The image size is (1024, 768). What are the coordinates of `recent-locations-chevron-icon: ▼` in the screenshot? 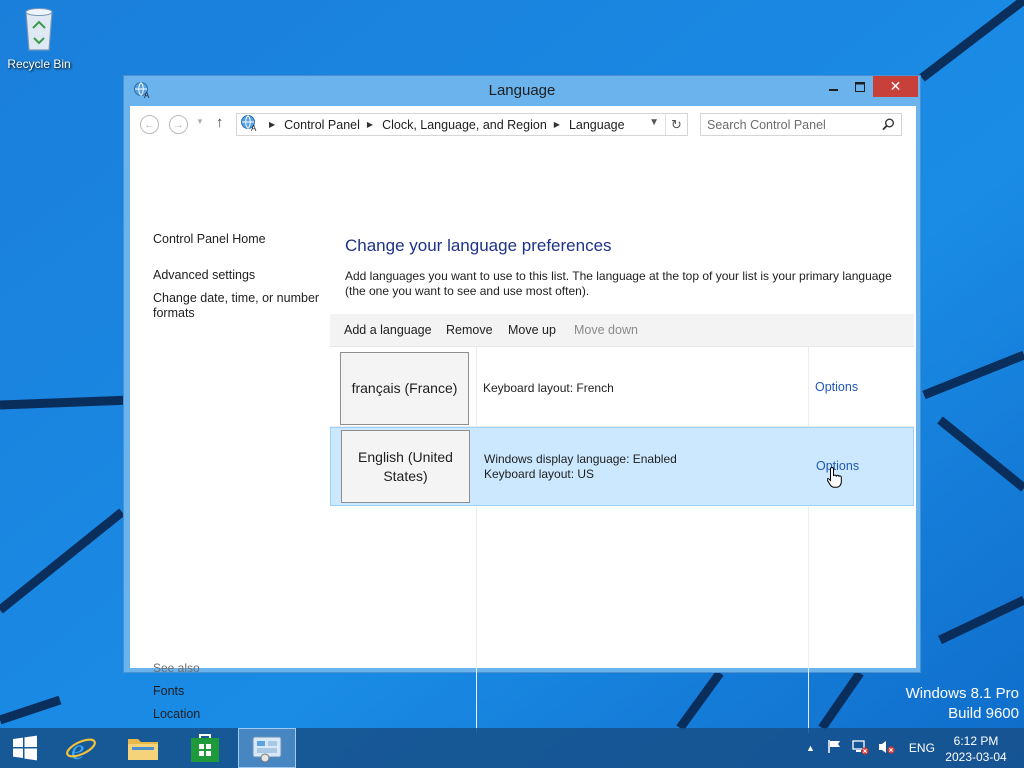 It's located at (200, 121).